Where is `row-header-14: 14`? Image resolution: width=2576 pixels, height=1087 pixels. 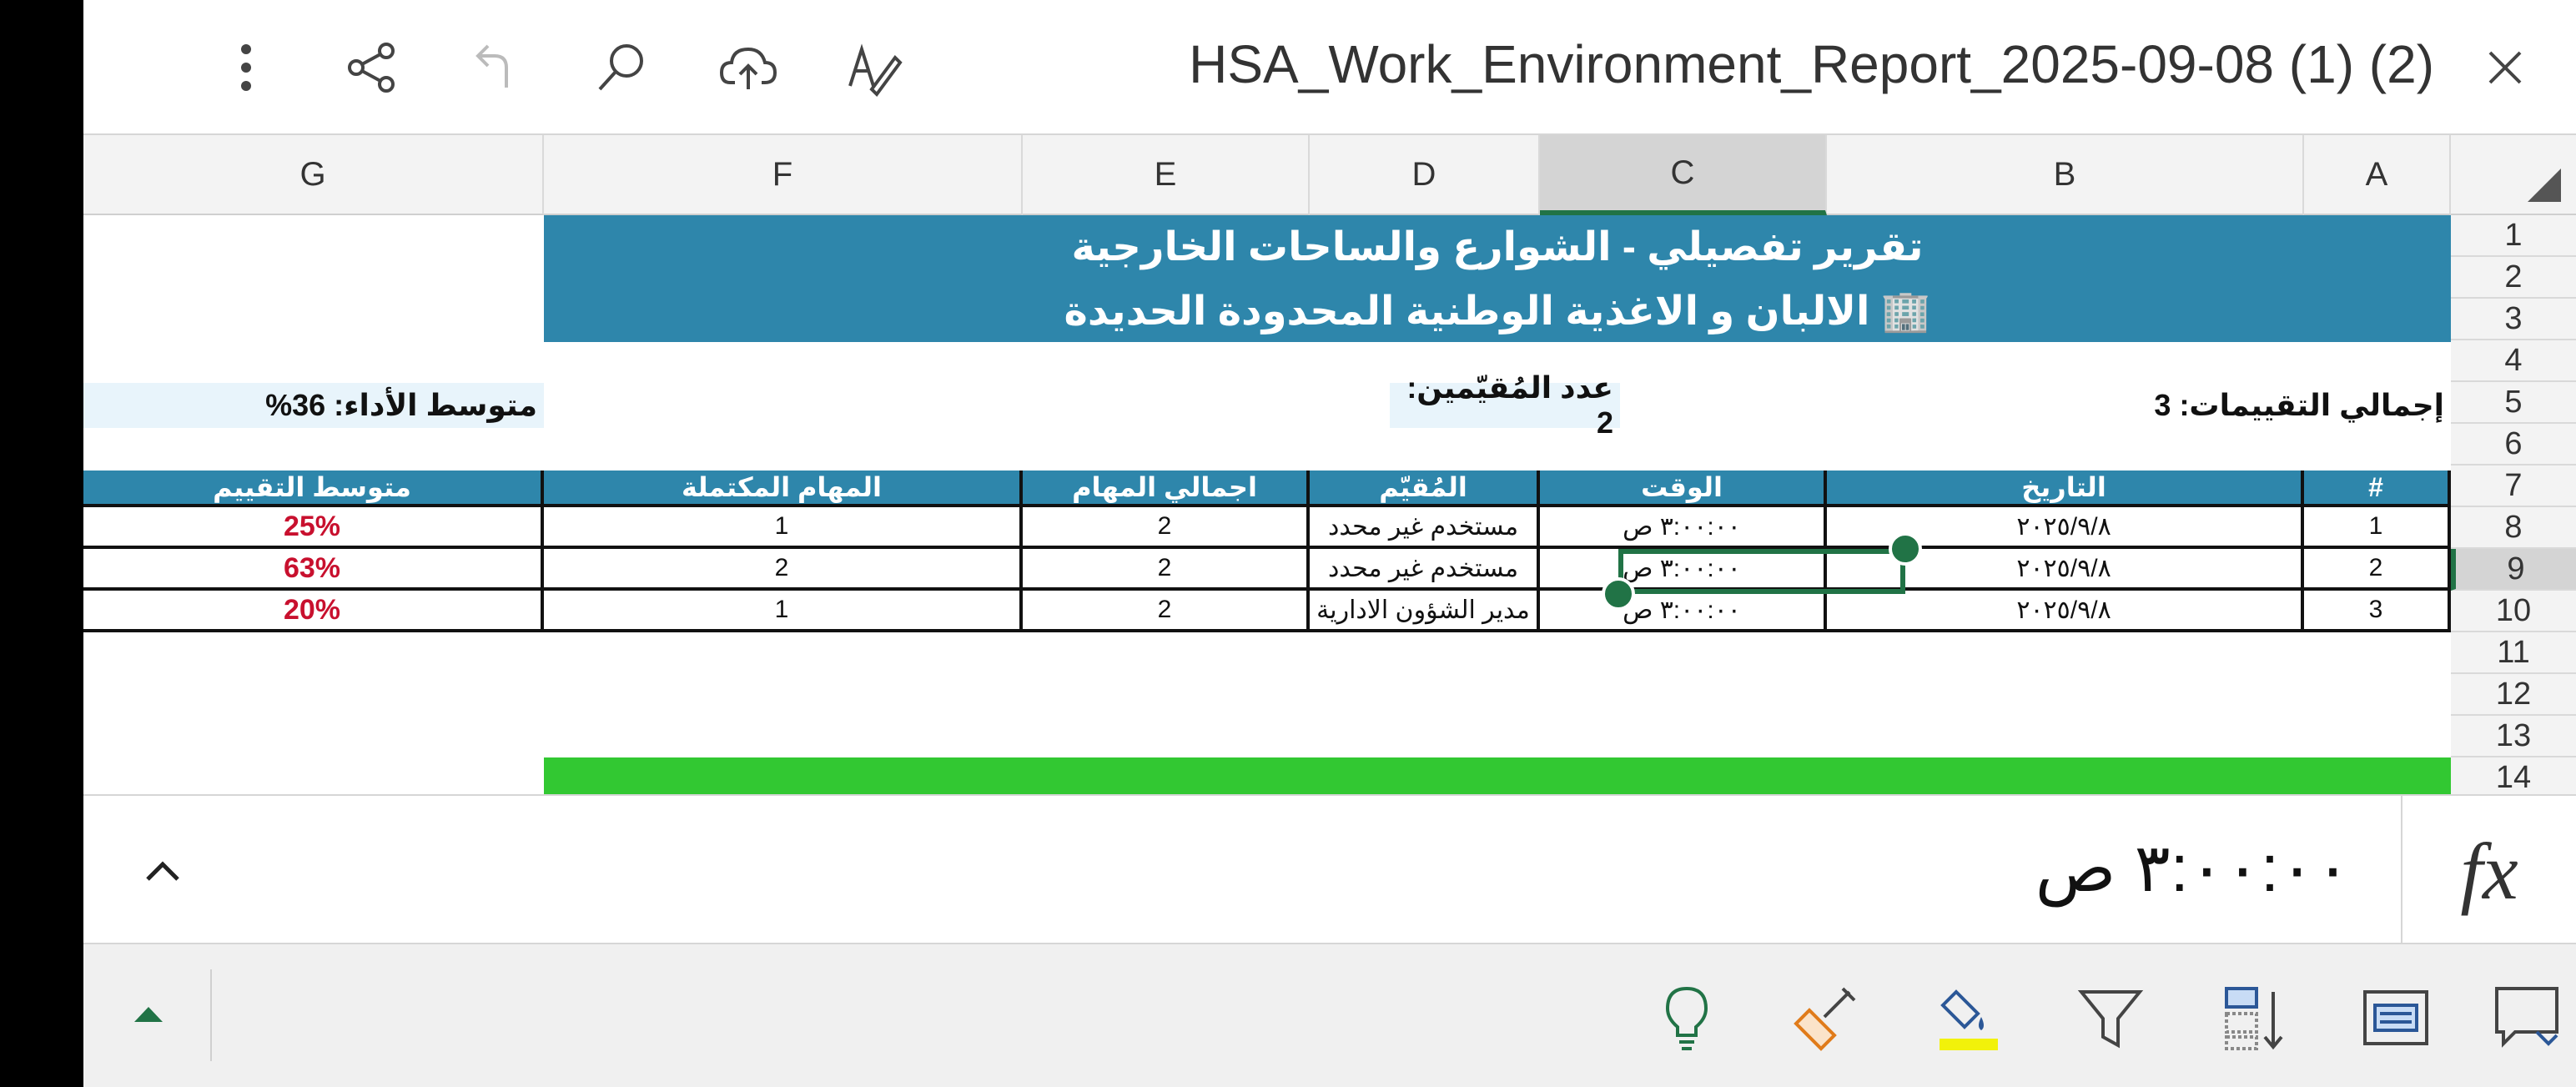
row-header-14: 14 is located at coordinates (2513, 775).